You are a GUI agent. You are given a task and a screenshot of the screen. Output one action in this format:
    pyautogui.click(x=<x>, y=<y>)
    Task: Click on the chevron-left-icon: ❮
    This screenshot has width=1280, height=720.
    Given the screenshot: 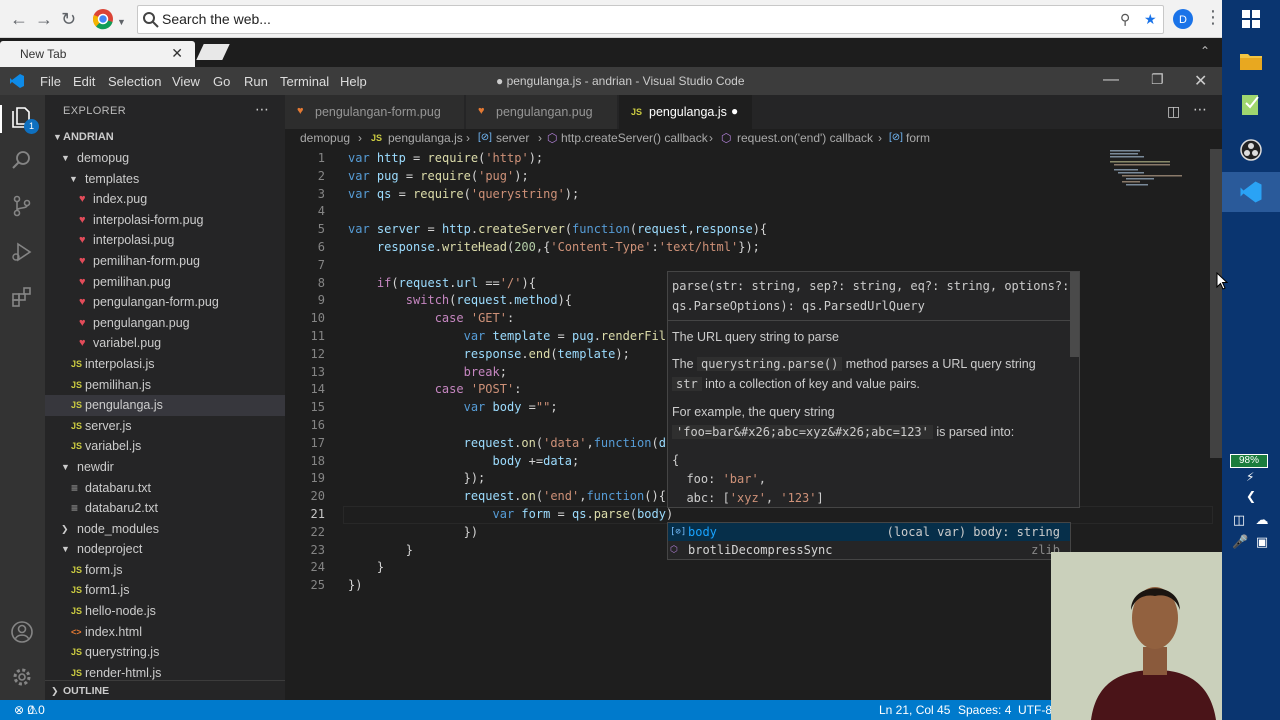 What is the action you would take?
    pyautogui.click(x=1251, y=496)
    